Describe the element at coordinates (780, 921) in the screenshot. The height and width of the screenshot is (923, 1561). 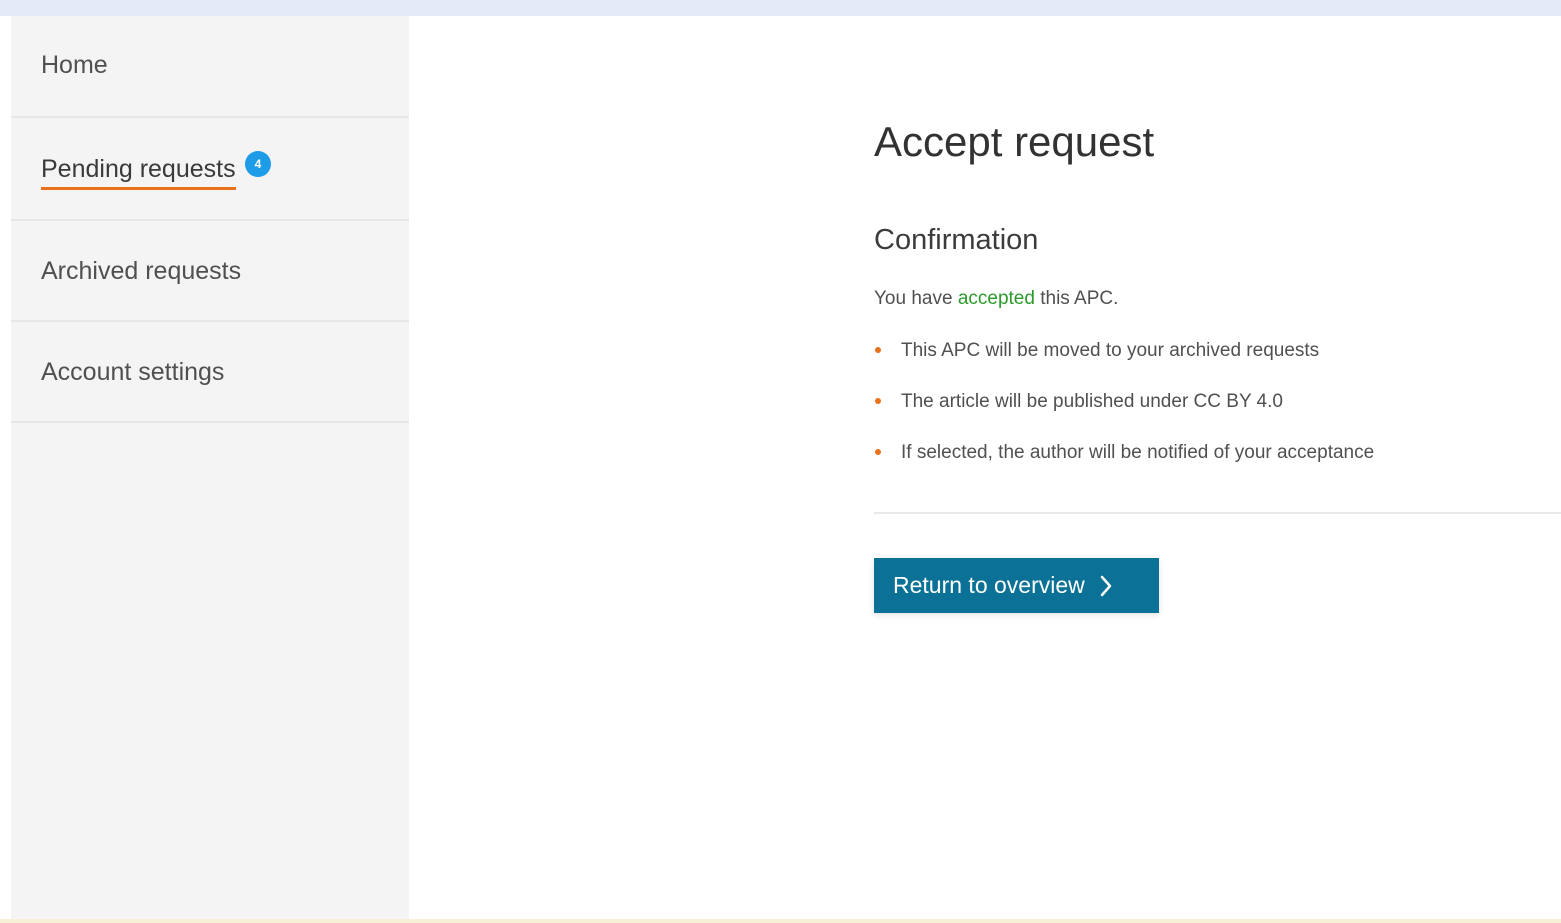
I see `bottom-edge` at that location.